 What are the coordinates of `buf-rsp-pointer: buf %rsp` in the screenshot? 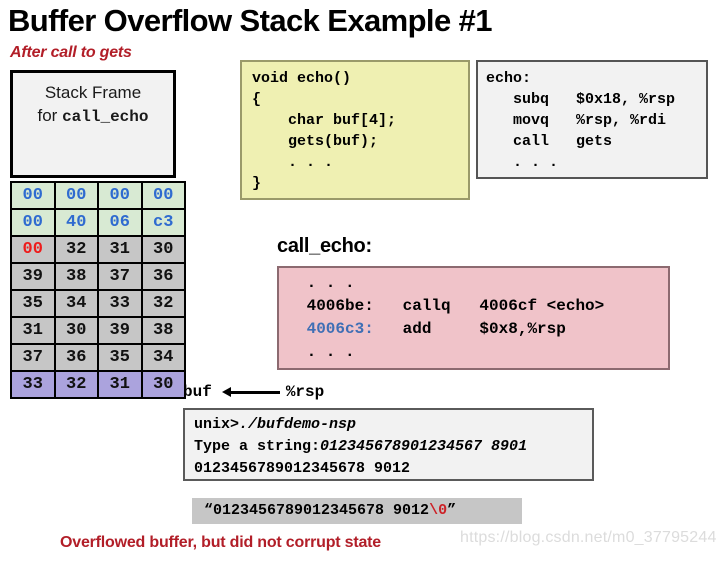 It's located at (253, 392).